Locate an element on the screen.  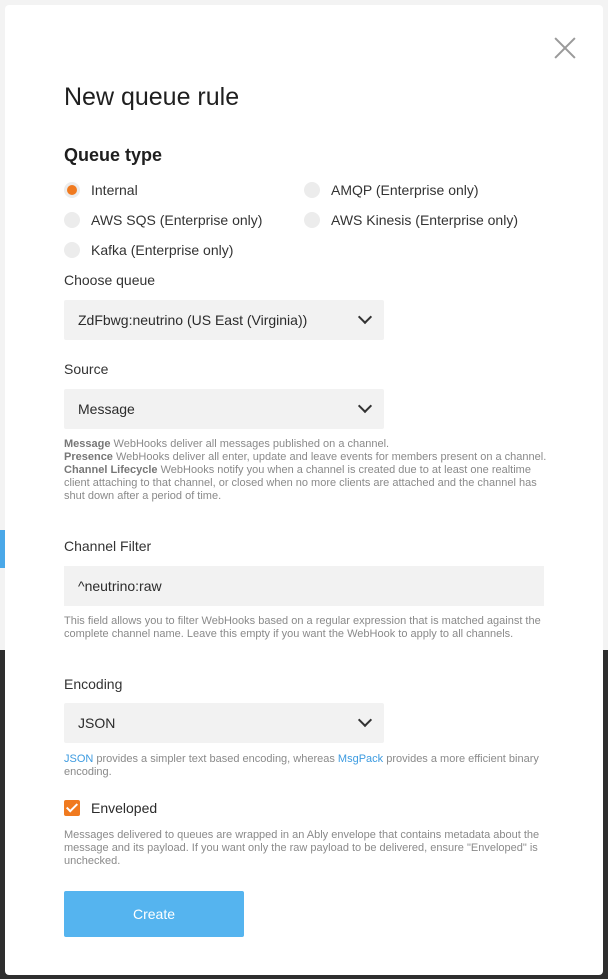
json-link: JSON is located at coordinates (78, 759).